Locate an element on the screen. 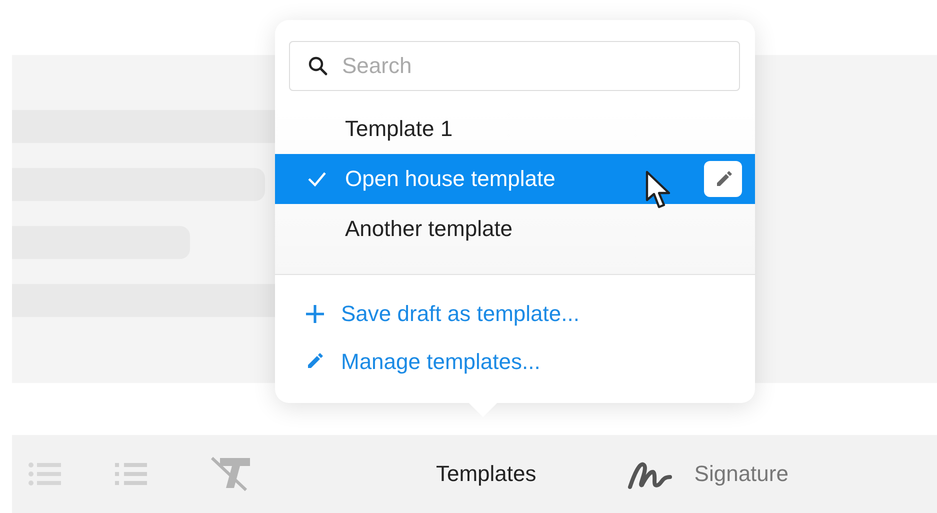  pencil-icon is located at coordinates (723, 179).